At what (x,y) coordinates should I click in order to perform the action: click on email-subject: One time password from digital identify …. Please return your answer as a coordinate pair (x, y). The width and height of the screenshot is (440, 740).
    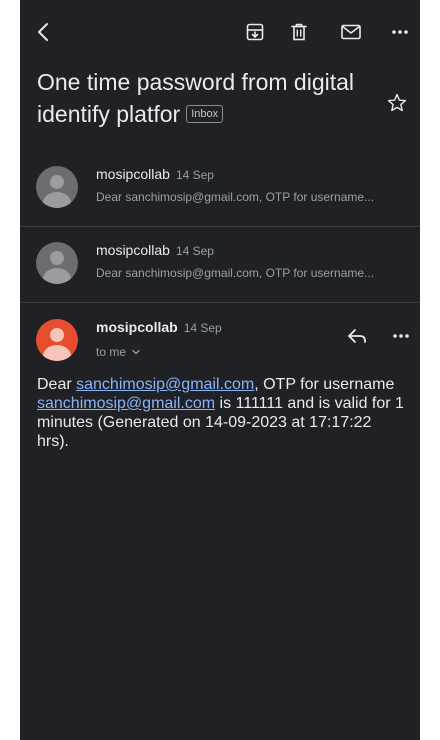
    Looking at the image, I should click on (202, 98).